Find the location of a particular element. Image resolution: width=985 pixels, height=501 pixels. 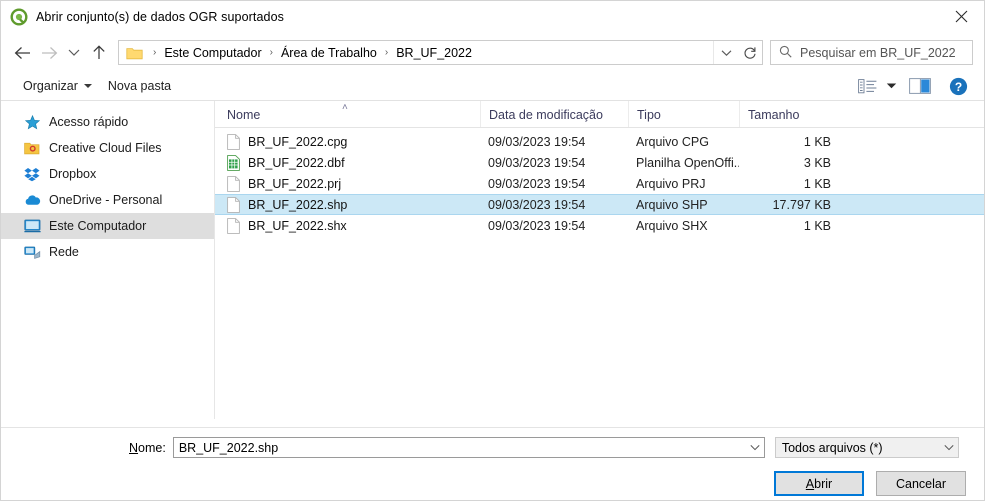

filename-label-accel: N is located at coordinates (134, 447).